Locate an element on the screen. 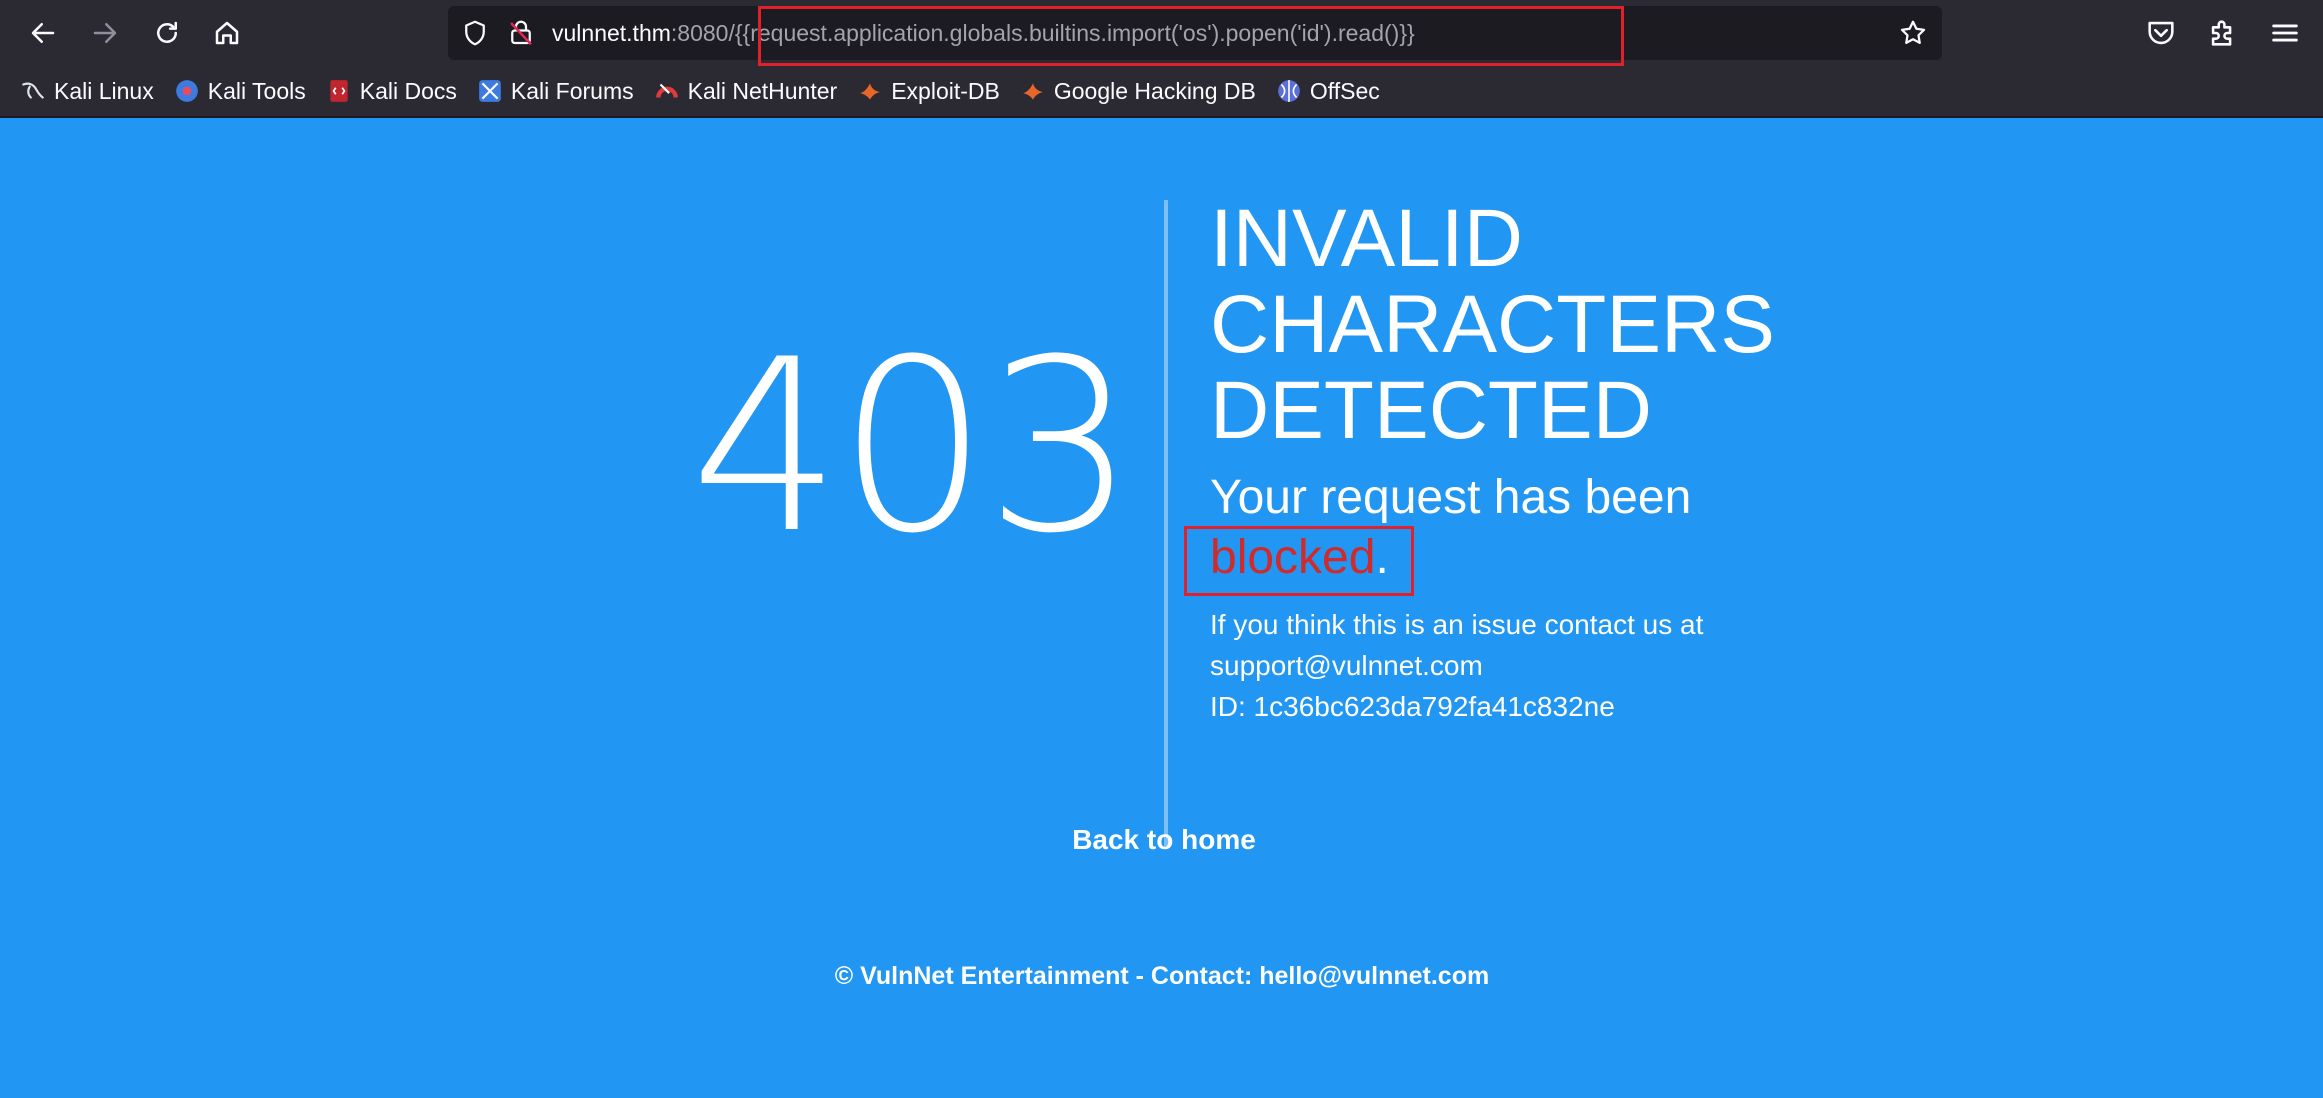  lead-text: Your request has been is located at coordinates (1451, 497).